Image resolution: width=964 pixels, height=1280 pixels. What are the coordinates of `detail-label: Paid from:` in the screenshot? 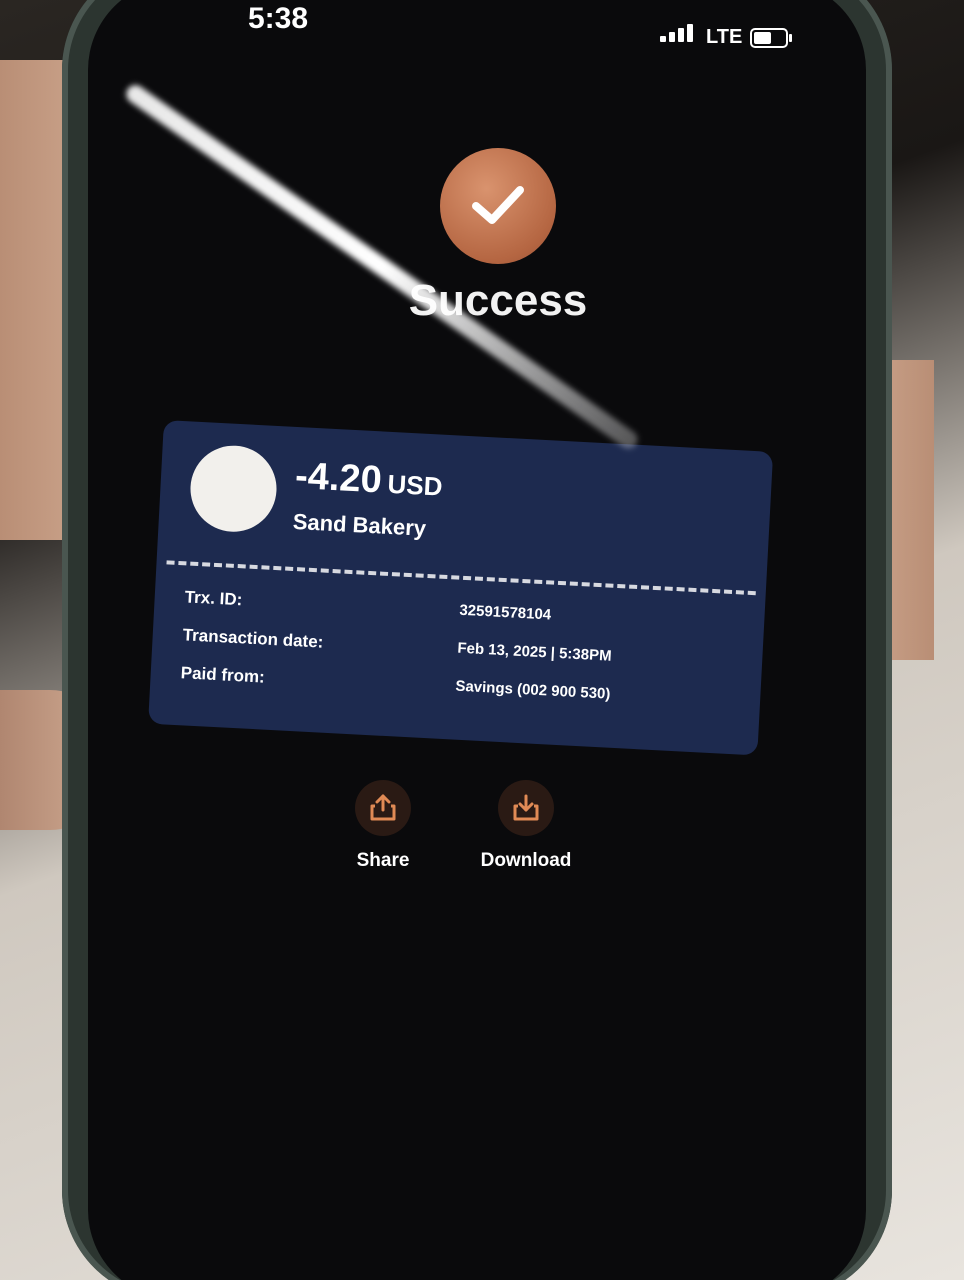 It's located at (223, 675).